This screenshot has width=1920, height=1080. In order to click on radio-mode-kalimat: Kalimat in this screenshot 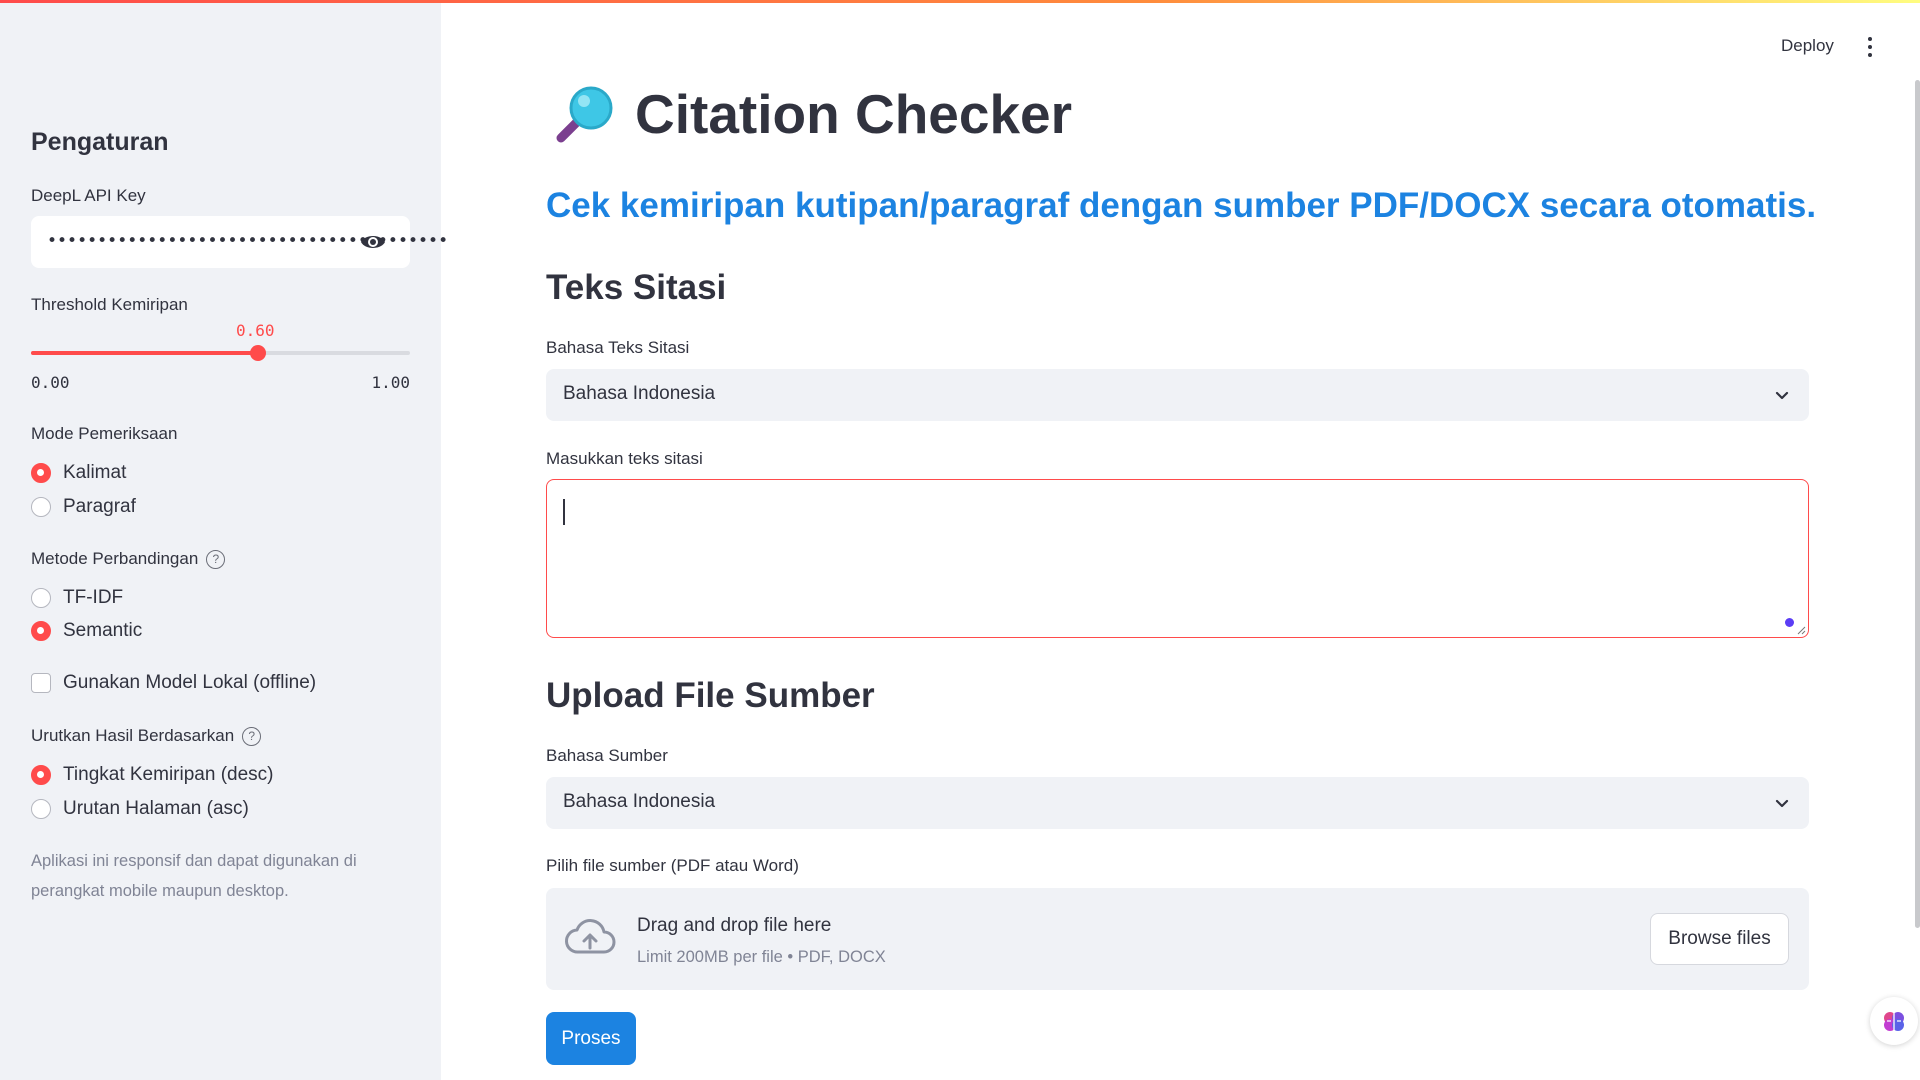, I will do `click(78, 473)`.